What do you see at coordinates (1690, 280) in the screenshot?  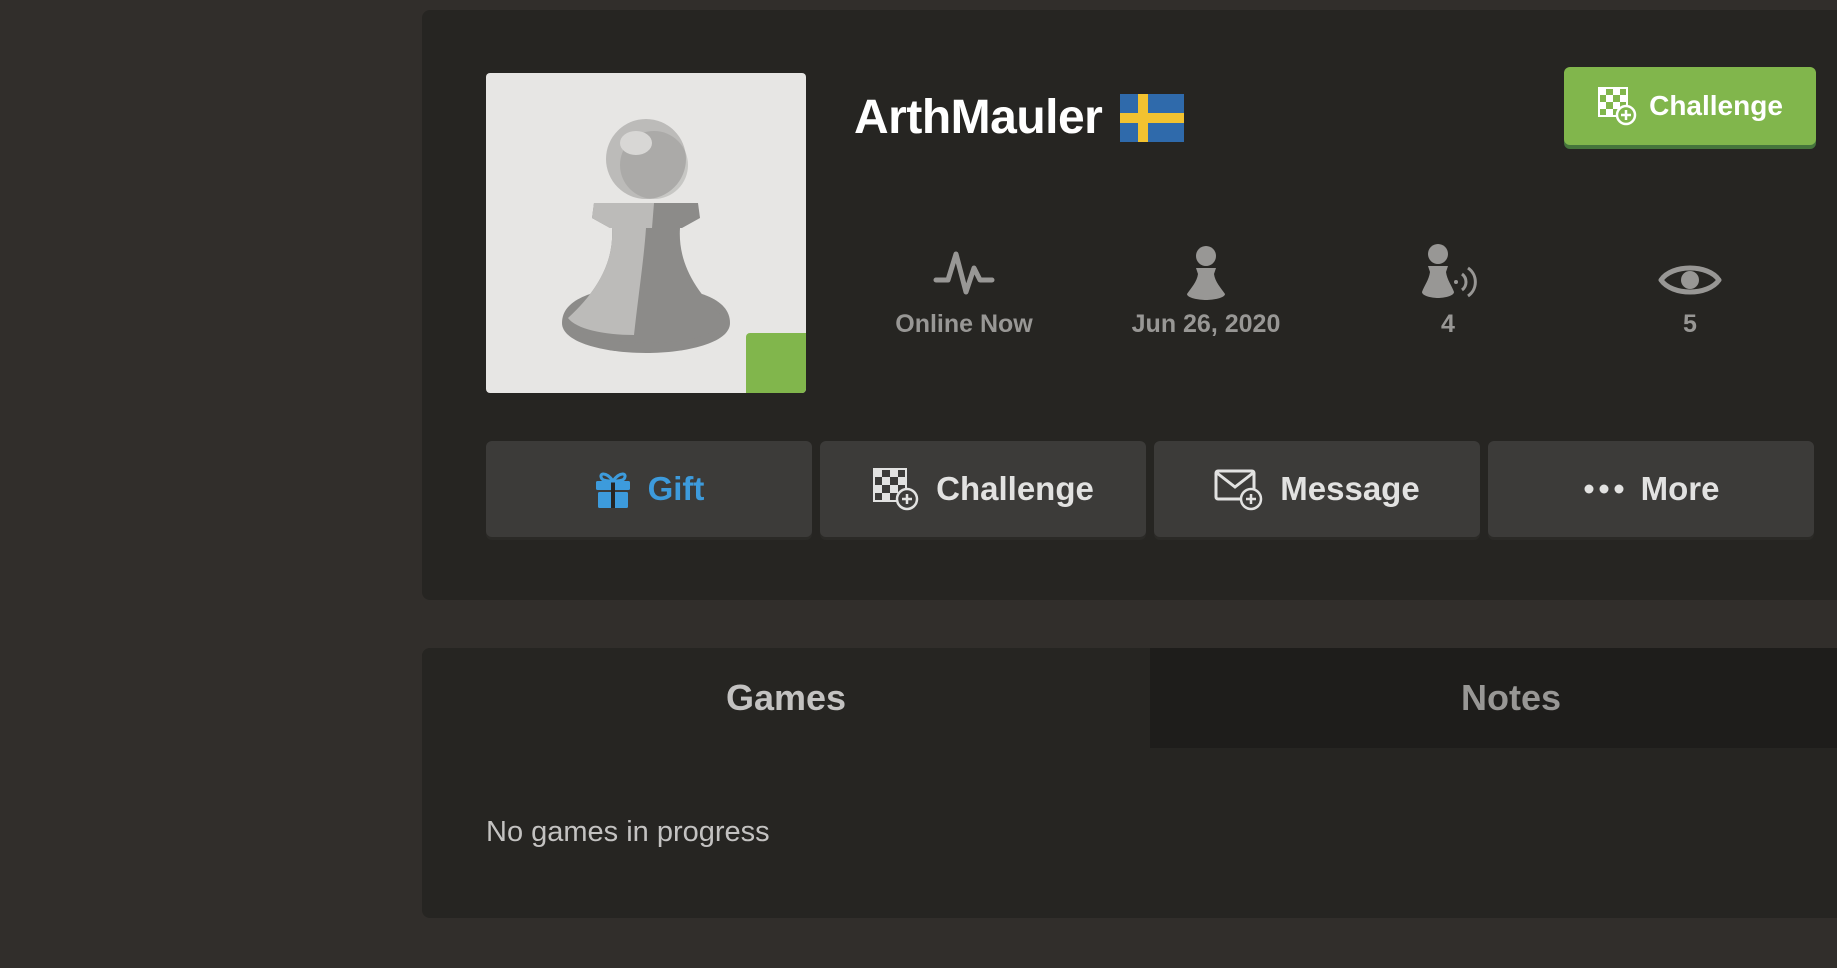 I see `eye-views-icon` at bounding box center [1690, 280].